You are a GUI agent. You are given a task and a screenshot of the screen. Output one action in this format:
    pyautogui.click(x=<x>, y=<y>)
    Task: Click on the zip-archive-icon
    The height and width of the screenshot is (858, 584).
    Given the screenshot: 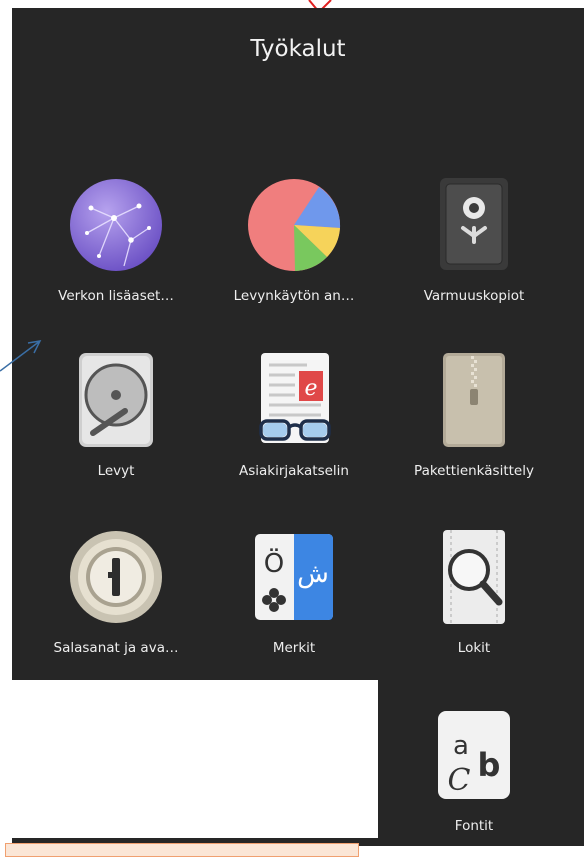 What is the action you would take?
    pyautogui.click(x=474, y=400)
    